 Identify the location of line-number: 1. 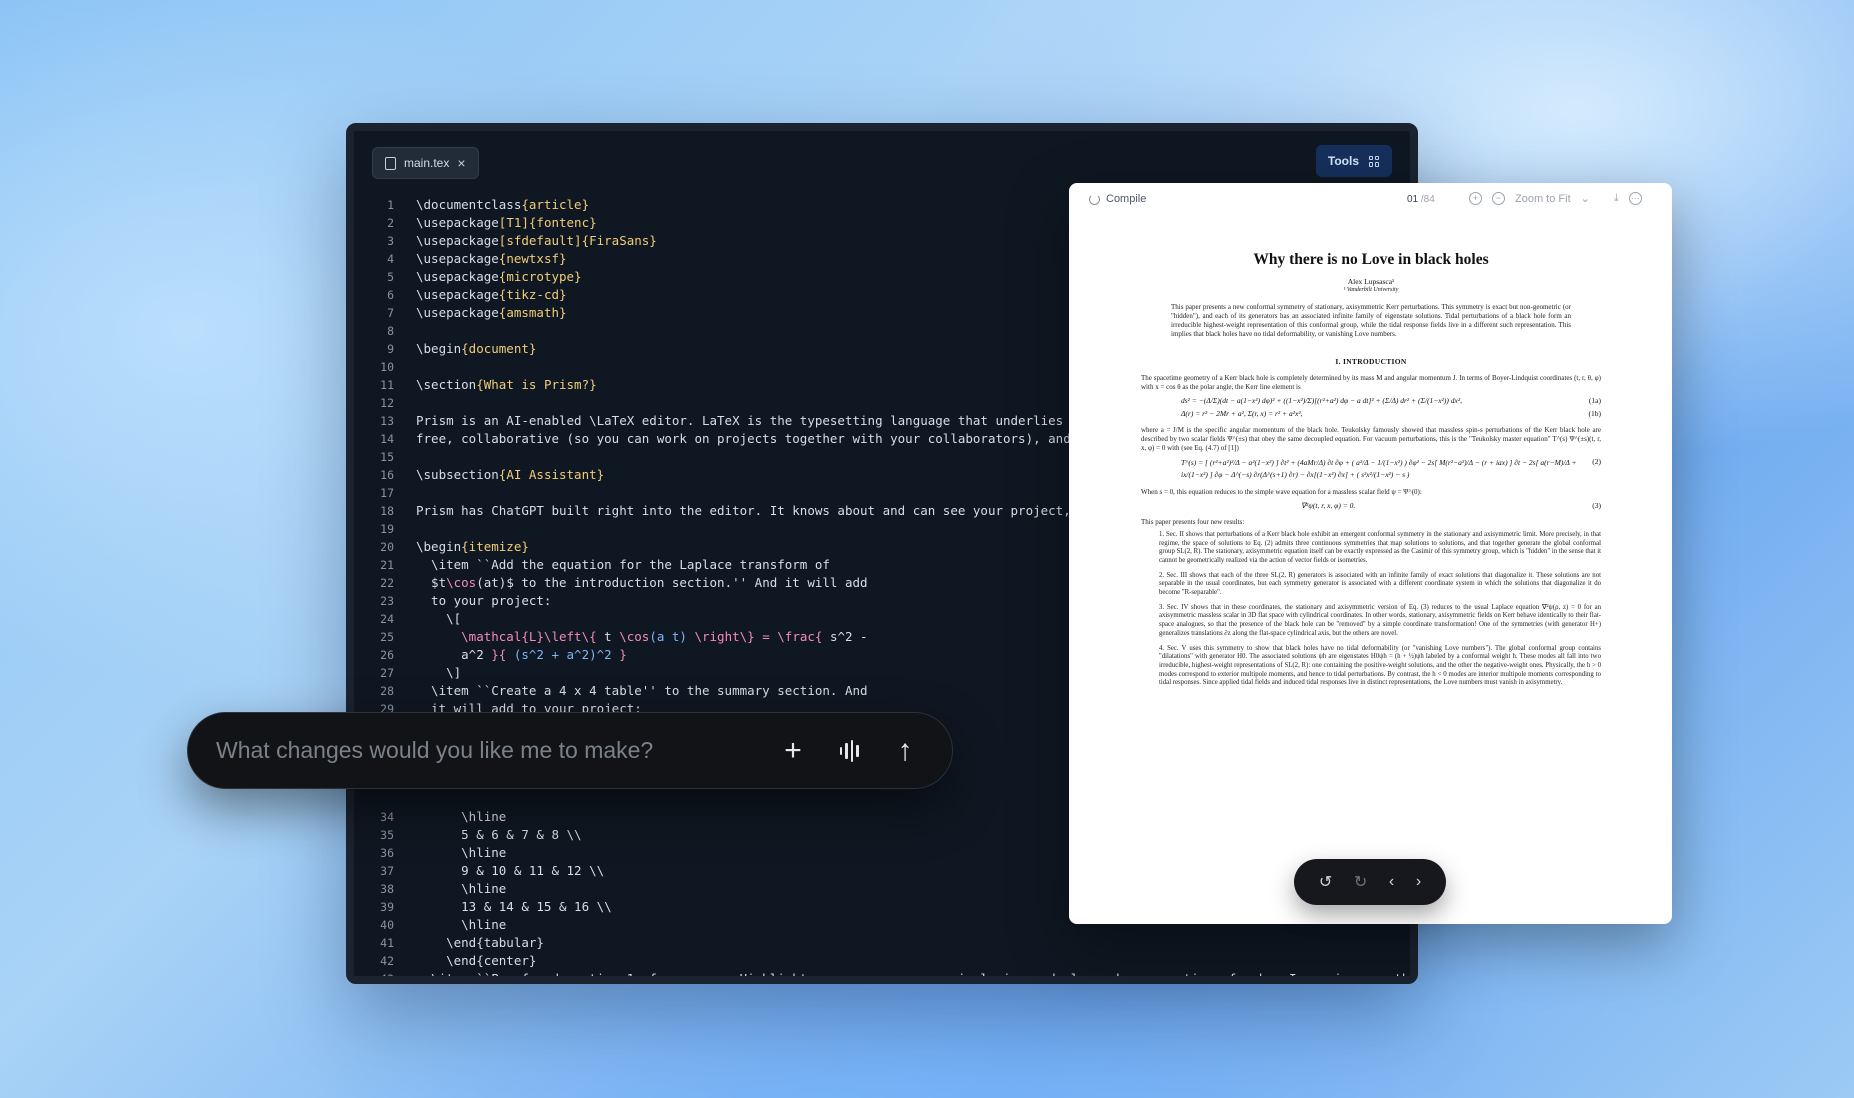
(390, 205).